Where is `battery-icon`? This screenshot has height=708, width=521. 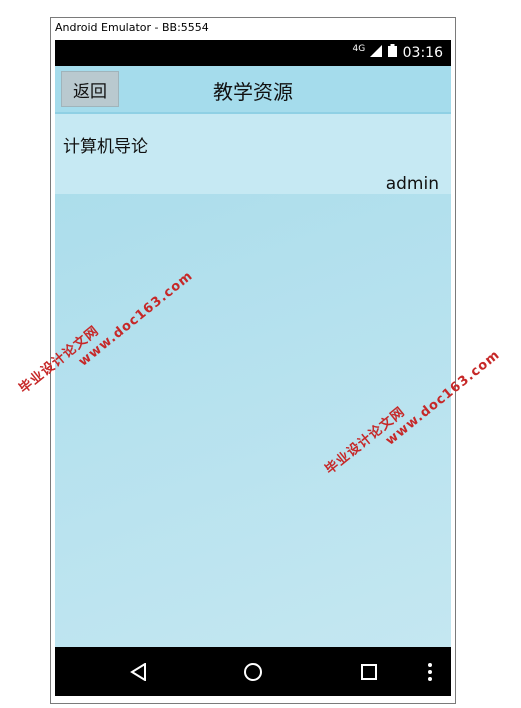
battery-icon is located at coordinates (392, 52).